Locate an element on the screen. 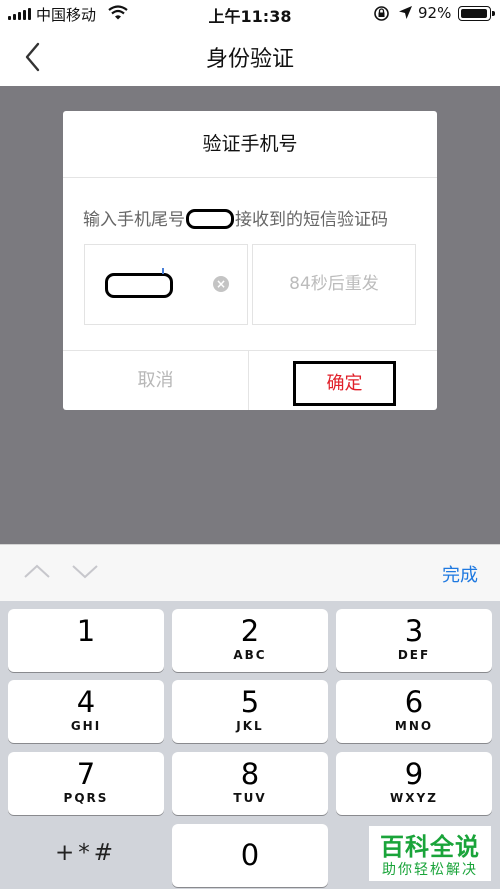 The image size is (500, 889). battery-icon is located at coordinates (476, 13).